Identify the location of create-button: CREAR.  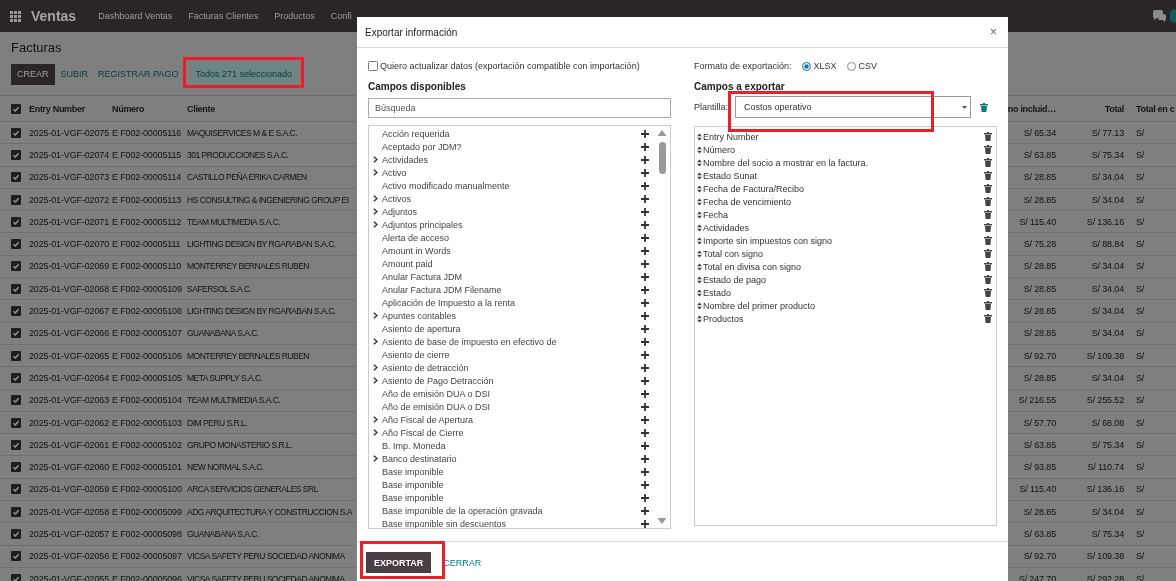
(33, 74).